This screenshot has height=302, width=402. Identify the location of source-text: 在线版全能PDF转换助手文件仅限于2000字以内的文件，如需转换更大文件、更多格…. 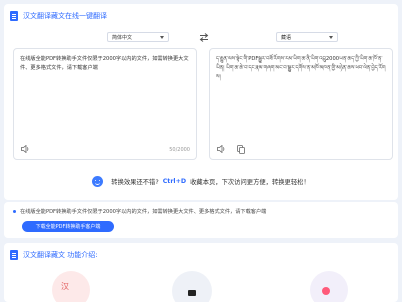
(105, 64).